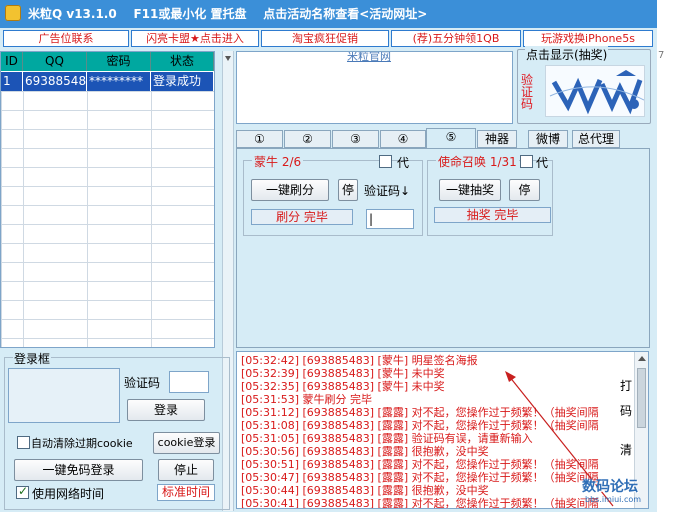 This screenshot has height=512, width=677. What do you see at coordinates (166, 410) in the screenshot?
I see `login-button: 登录` at bounding box center [166, 410].